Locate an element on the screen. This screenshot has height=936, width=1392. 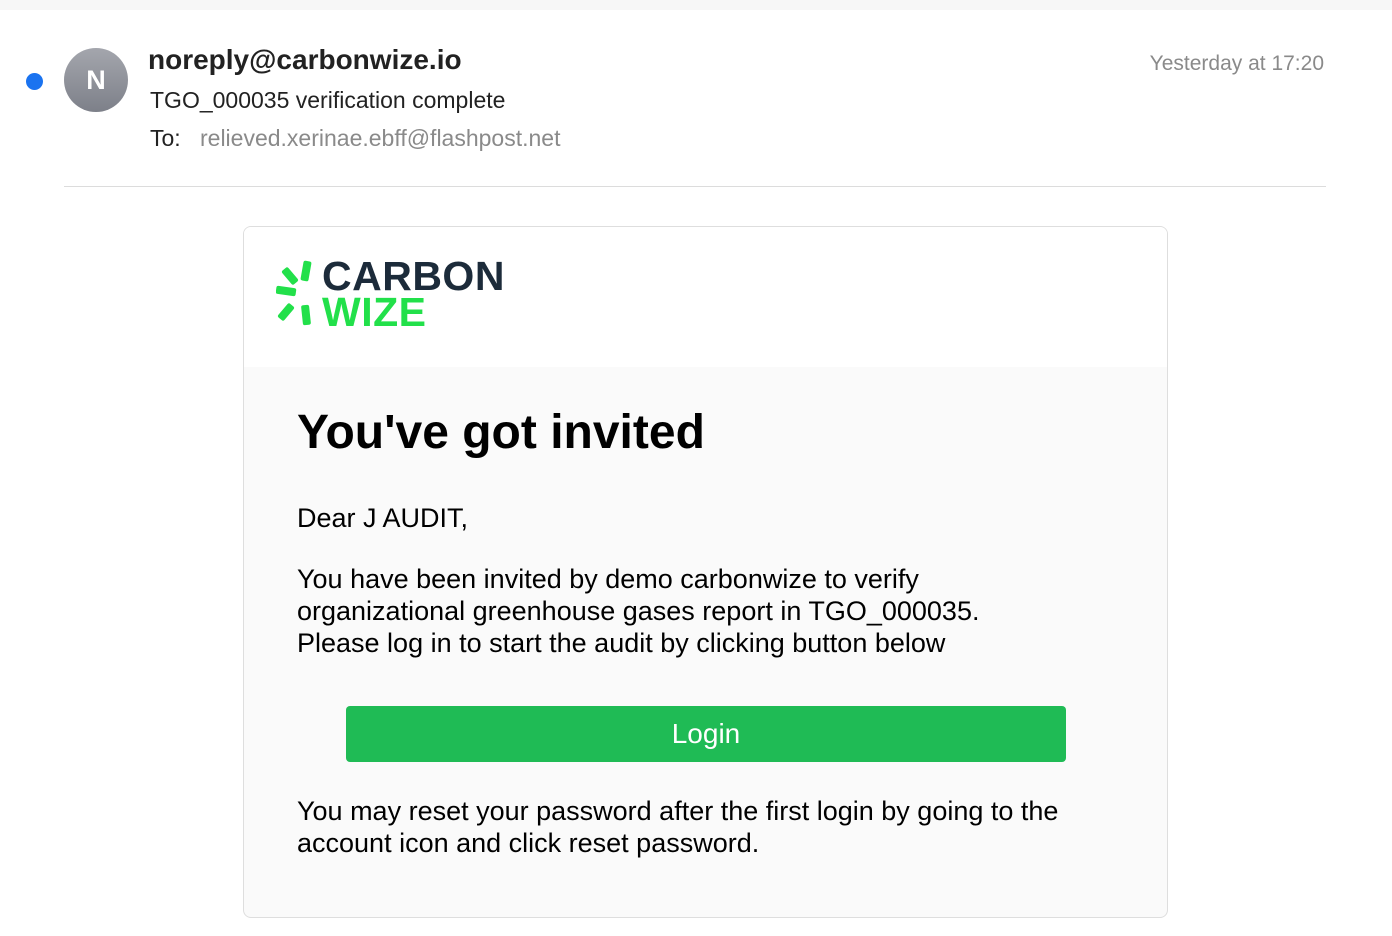
recipient-row: To: relieved.xerinae.ebff@flashpost.net is located at coordinates (355, 138).